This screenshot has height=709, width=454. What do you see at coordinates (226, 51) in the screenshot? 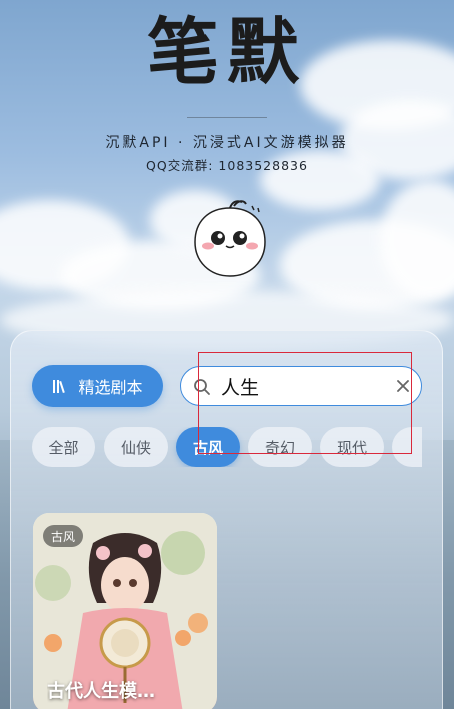
I see `app-title: 笔默` at bounding box center [226, 51].